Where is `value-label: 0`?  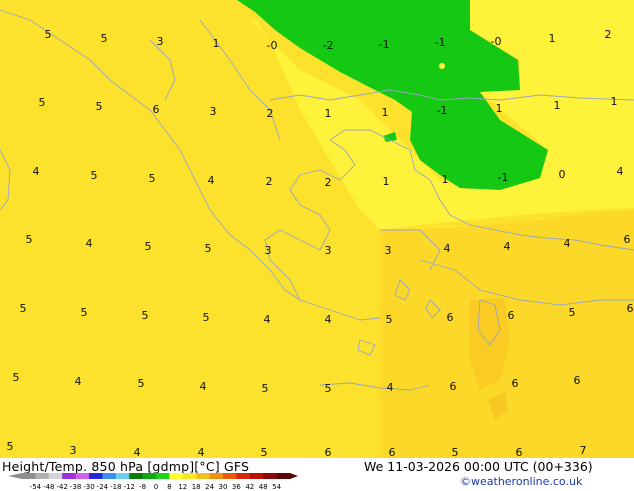
value-label: 0 is located at coordinates (562, 174).